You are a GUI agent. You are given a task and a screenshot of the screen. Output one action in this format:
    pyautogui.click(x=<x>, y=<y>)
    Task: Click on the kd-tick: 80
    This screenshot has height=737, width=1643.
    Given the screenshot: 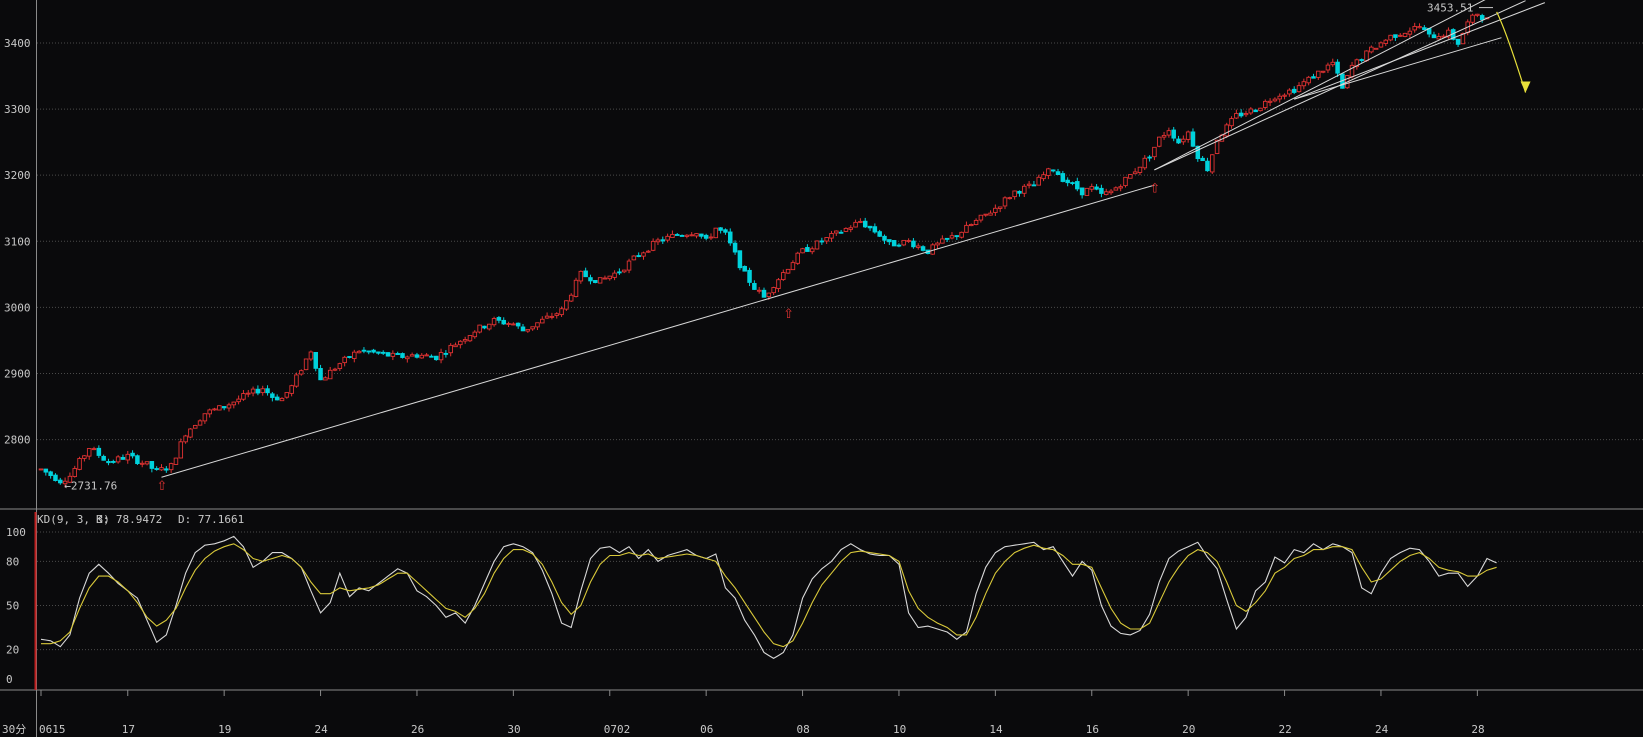 What is the action you would take?
    pyautogui.click(x=12, y=561)
    